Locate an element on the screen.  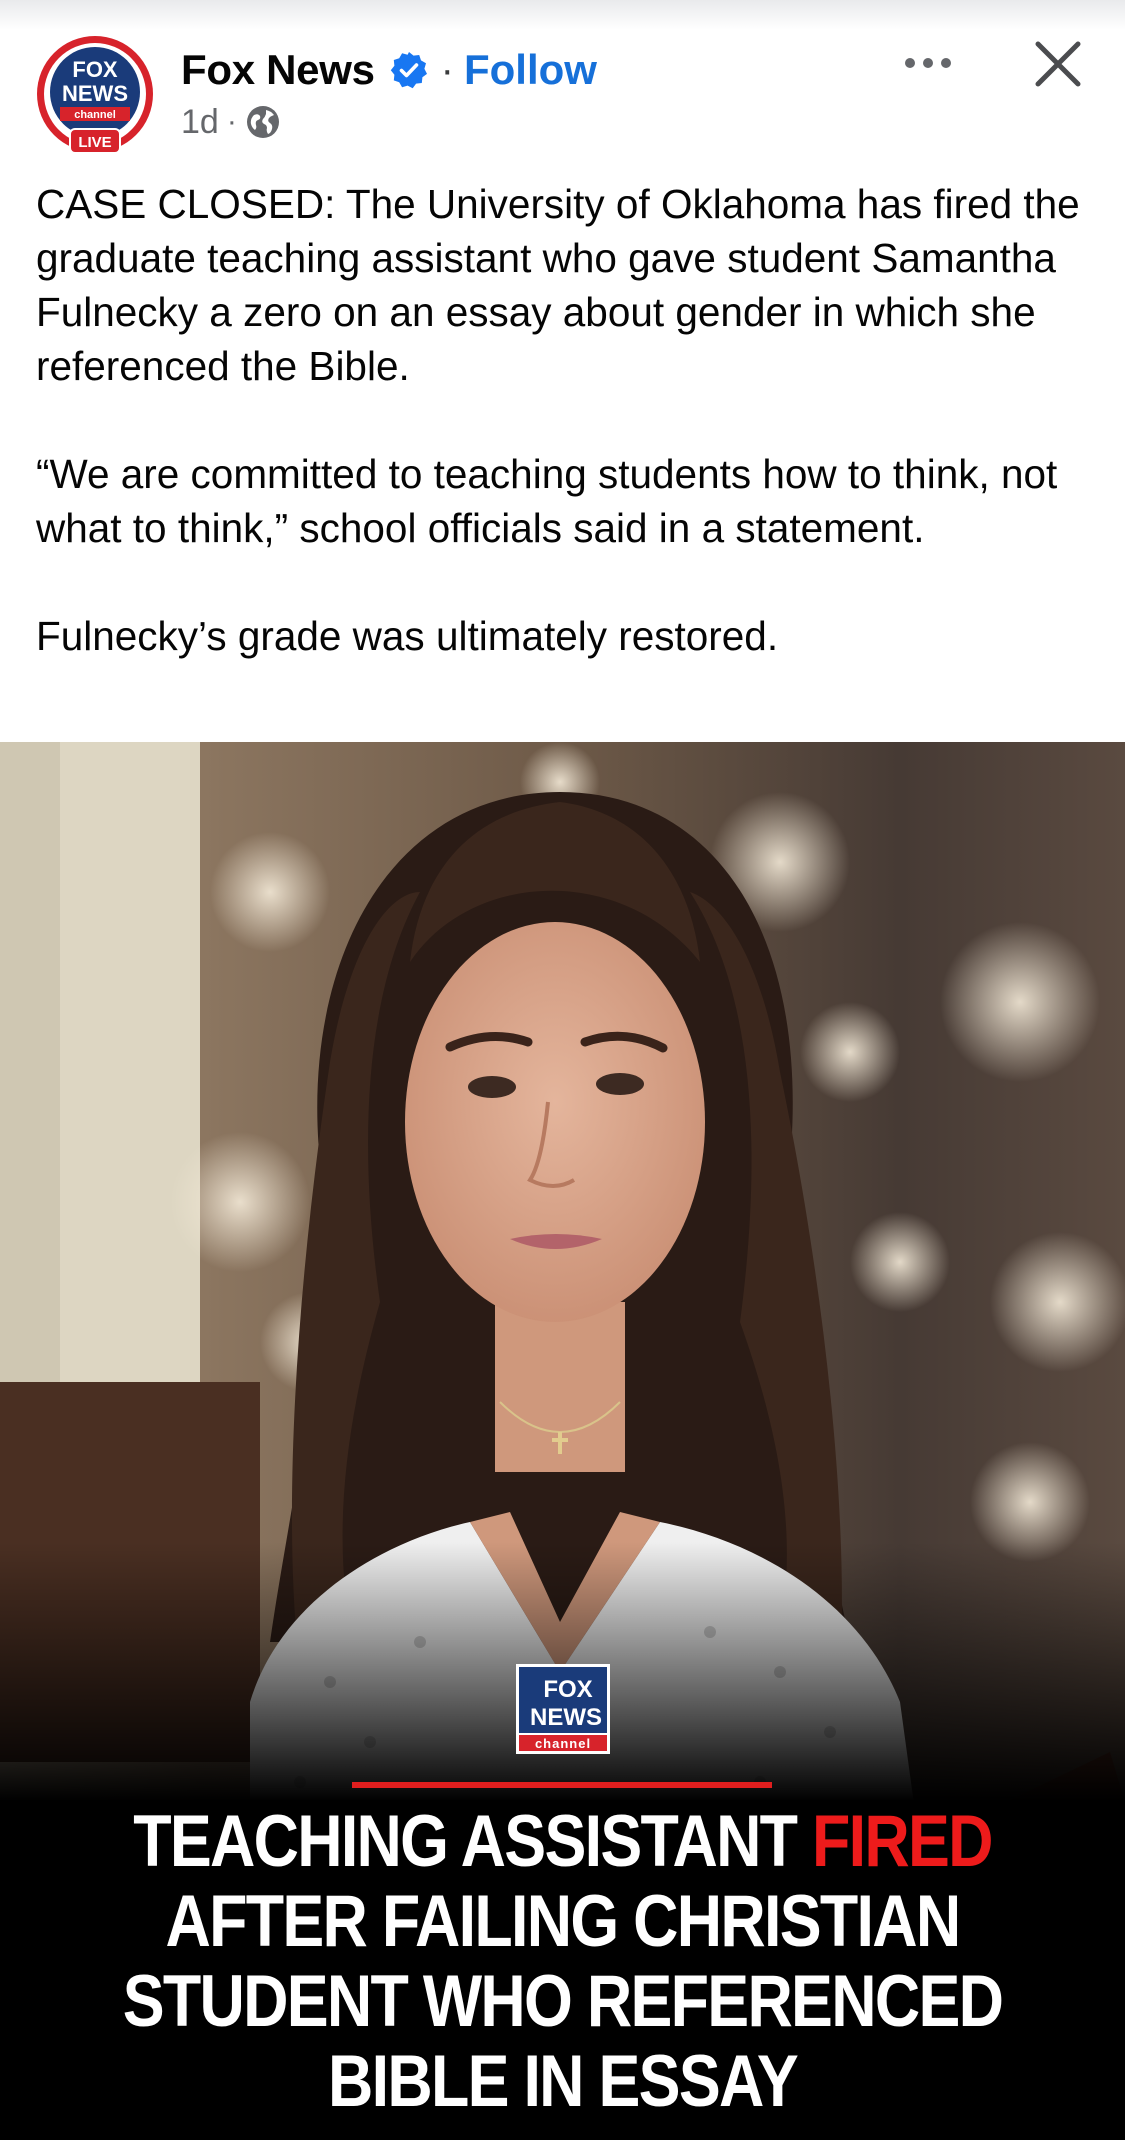
globe-icon is located at coordinates (262, 122).